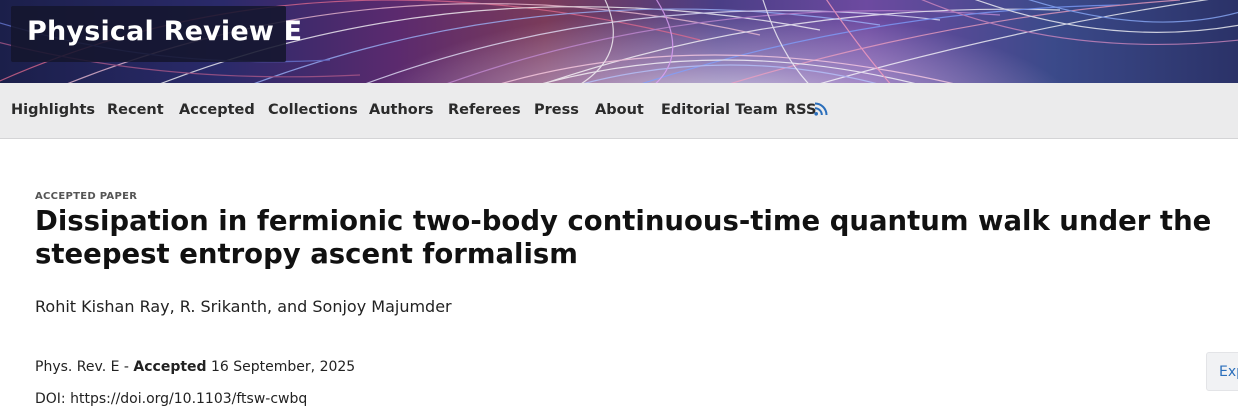 Image resolution: width=1238 pixels, height=418 pixels. What do you see at coordinates (1228, 372) in the screenshot?
I see `export-label: Exp` at bounding box center [1228, 372].